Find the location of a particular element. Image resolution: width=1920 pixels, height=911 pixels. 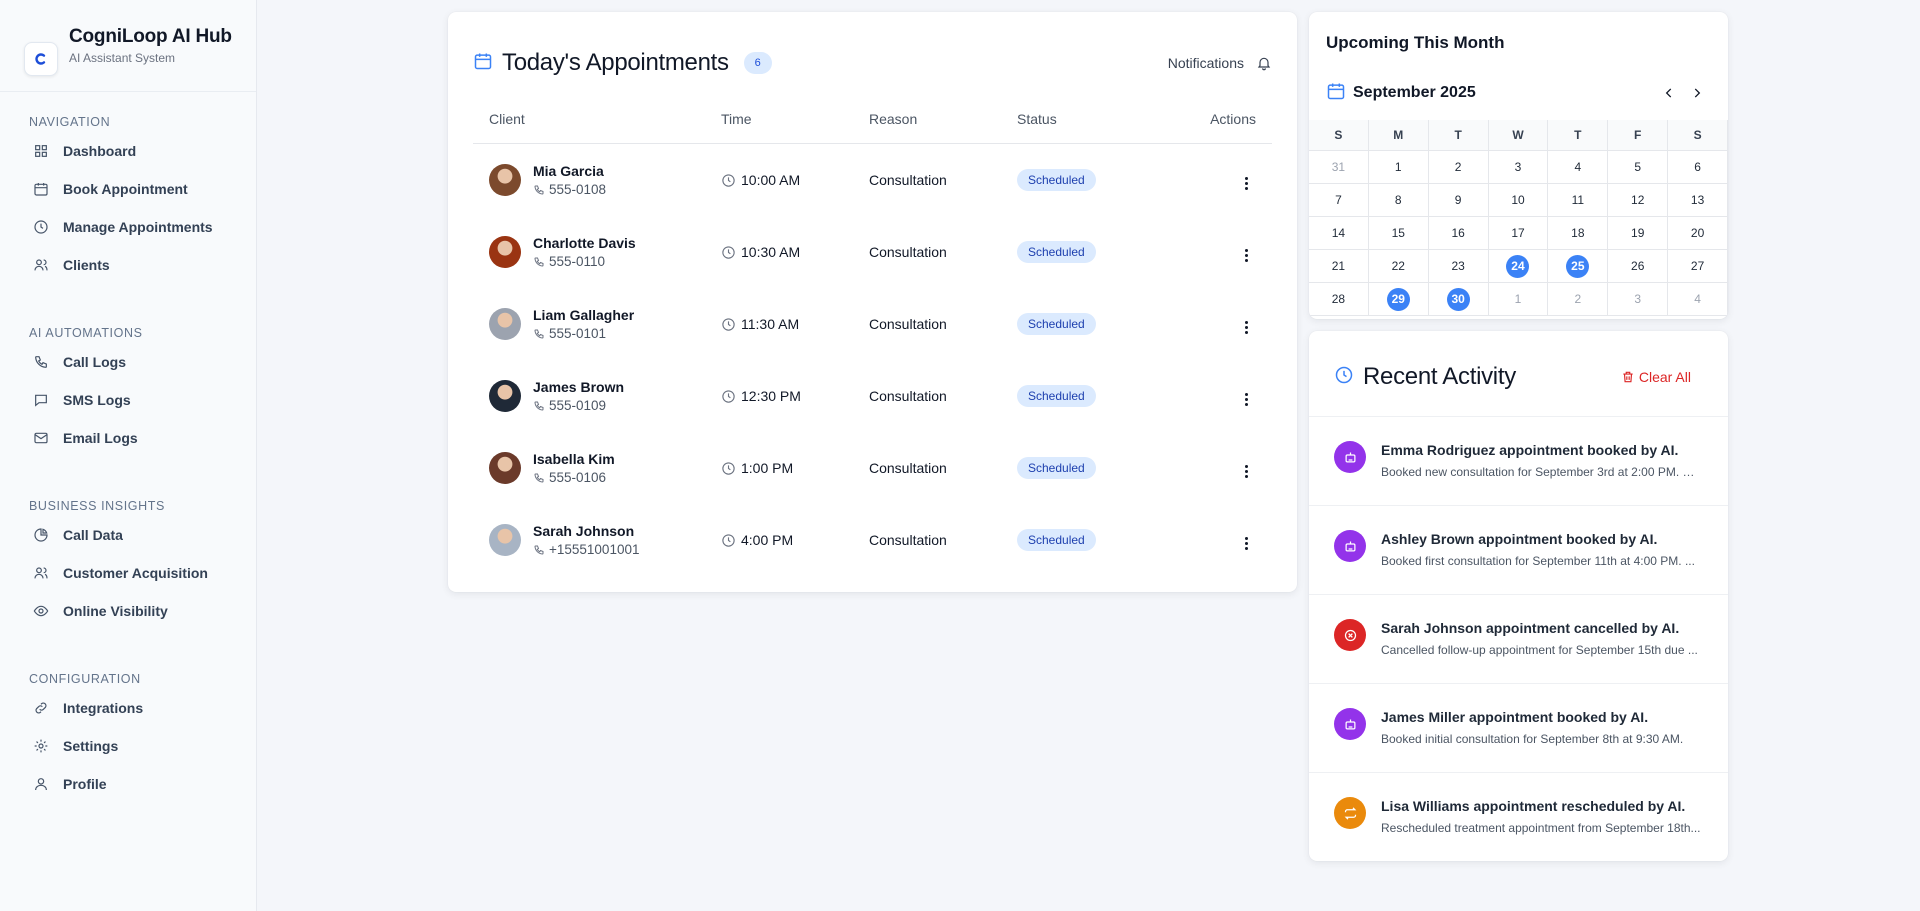

sidebar-item-label: Customer Acquisition is located at coordinates (135, 573).